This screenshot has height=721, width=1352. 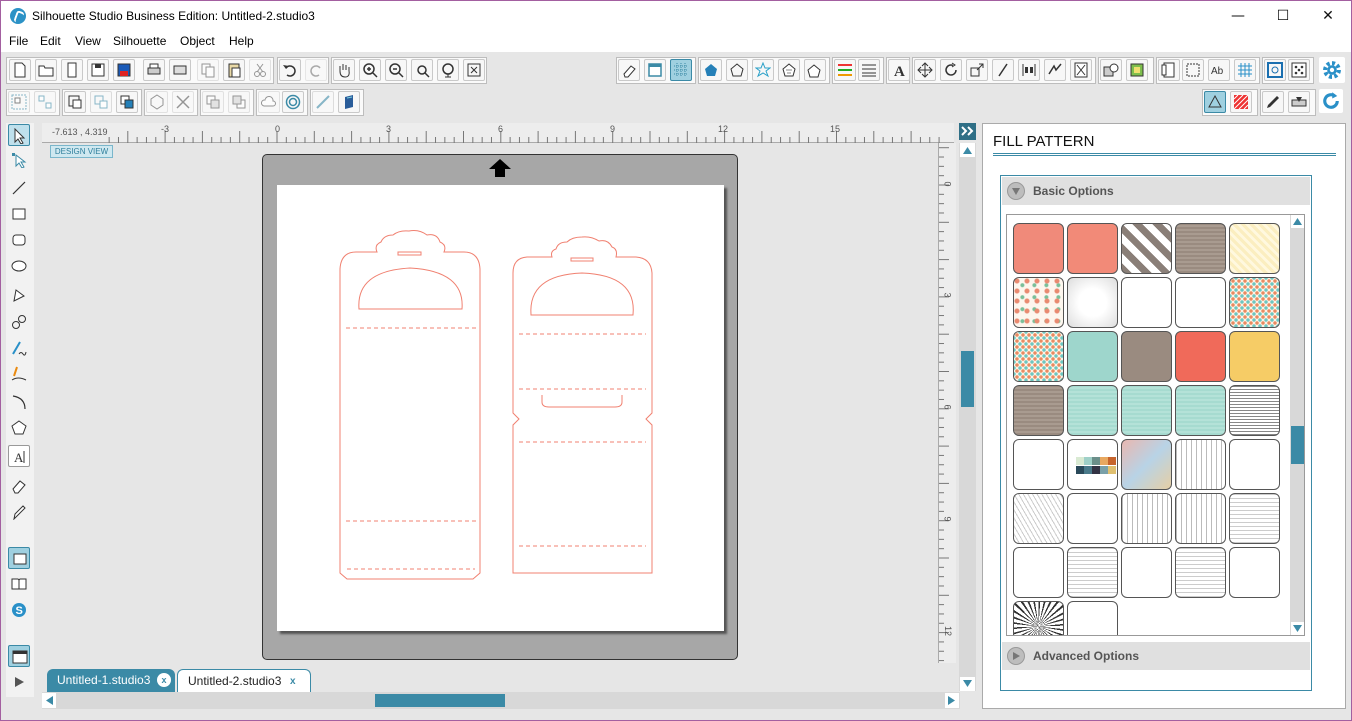 What do you see at coordinates (1328, 16) in the screenshot?
I see `close-button: ✕` at bounding box center [1328, 16].